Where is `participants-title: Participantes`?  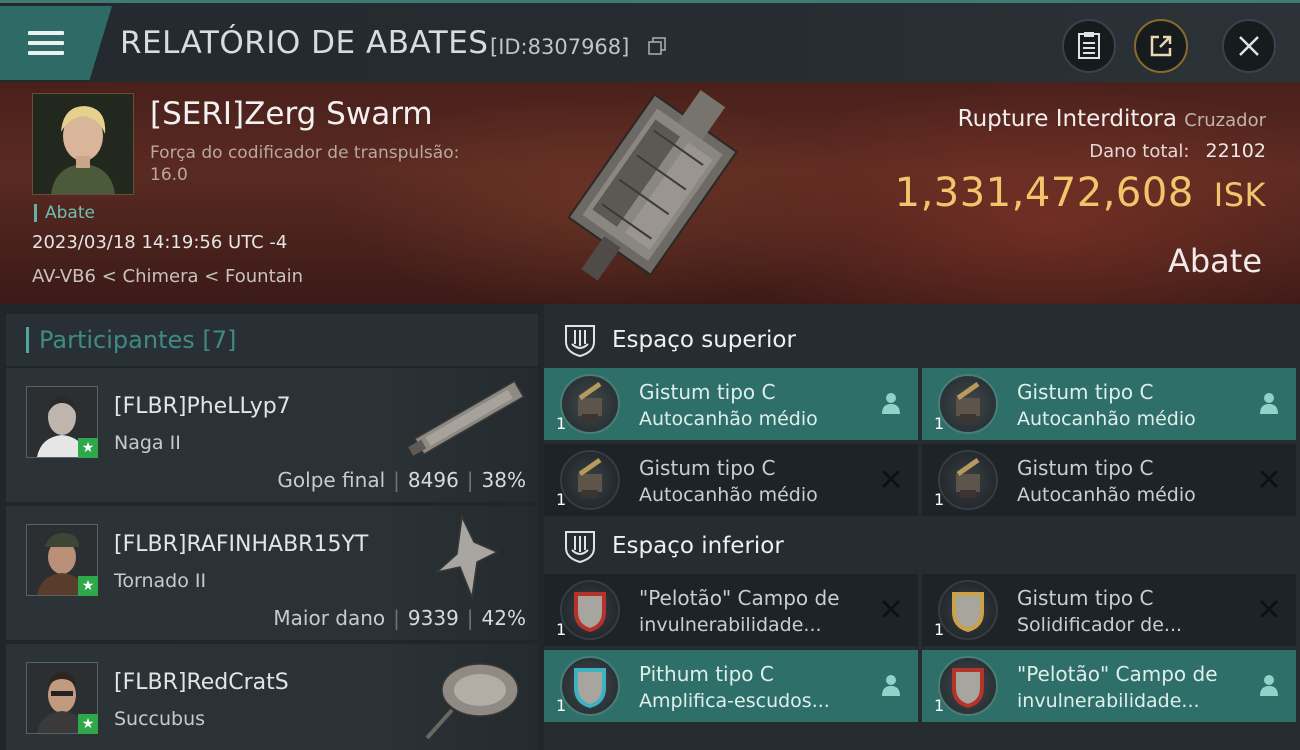 participants-title: Participantes is located at coordinates (117, 340).